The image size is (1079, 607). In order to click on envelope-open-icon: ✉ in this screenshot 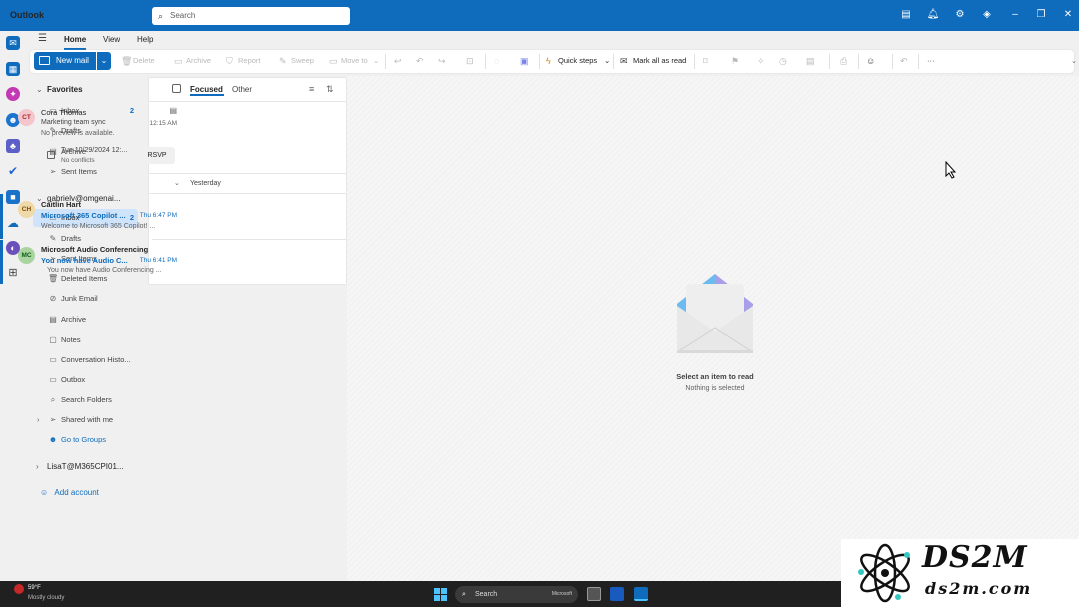, I will do `click(624, 61)`.